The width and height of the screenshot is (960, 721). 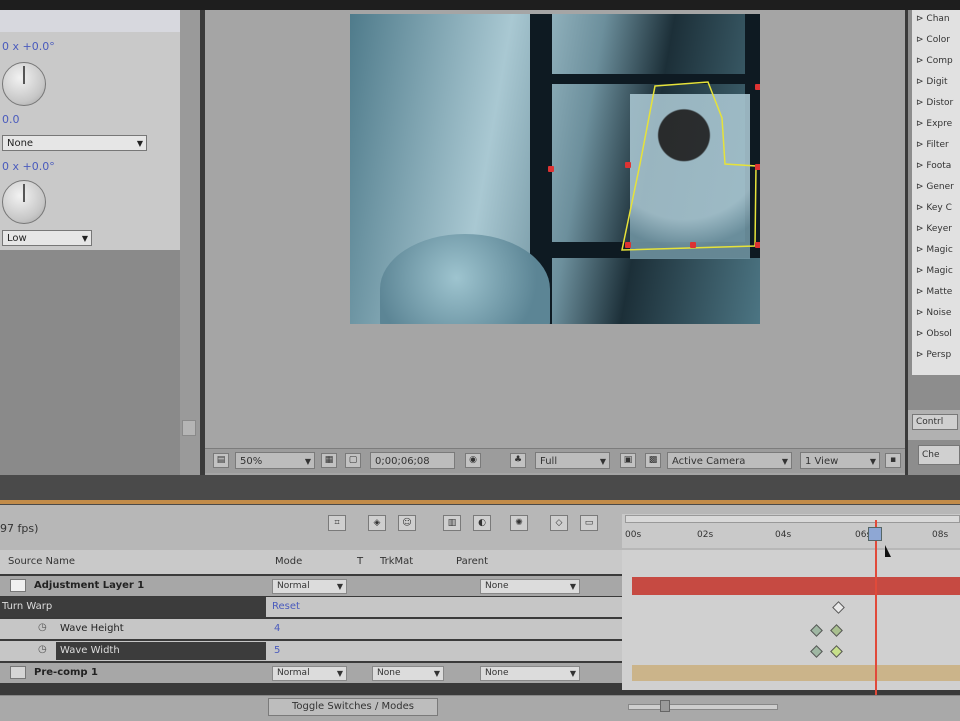 I want to click on layer-row-adjustment: Adjustment Layer 1 Normal ▼ None ▼, so click(x=311, y=586).